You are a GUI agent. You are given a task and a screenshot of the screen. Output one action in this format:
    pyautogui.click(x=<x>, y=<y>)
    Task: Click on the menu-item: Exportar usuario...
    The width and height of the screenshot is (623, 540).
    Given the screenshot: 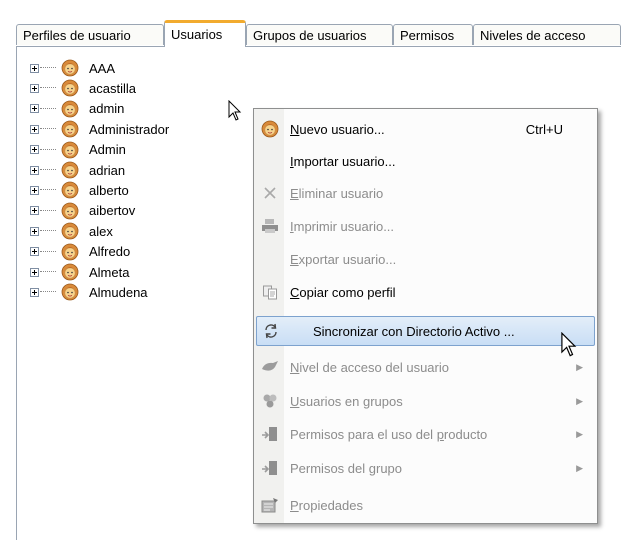 What is the action you would take?
    pyautogui.click(x=425, y=259)
    